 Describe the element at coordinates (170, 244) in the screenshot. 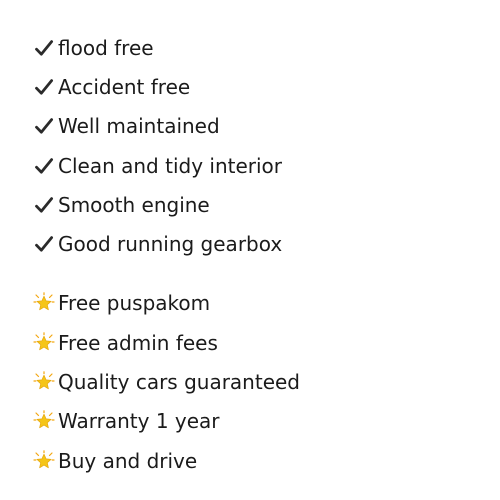

I see `feature-label: Good running gearbox` at that location.